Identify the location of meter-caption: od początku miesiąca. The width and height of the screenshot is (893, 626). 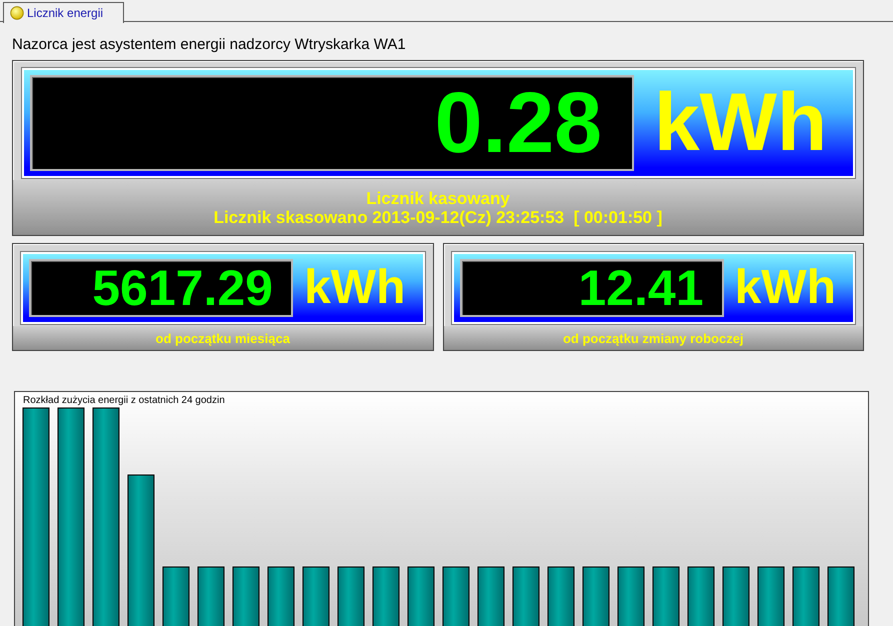
(223, 338).